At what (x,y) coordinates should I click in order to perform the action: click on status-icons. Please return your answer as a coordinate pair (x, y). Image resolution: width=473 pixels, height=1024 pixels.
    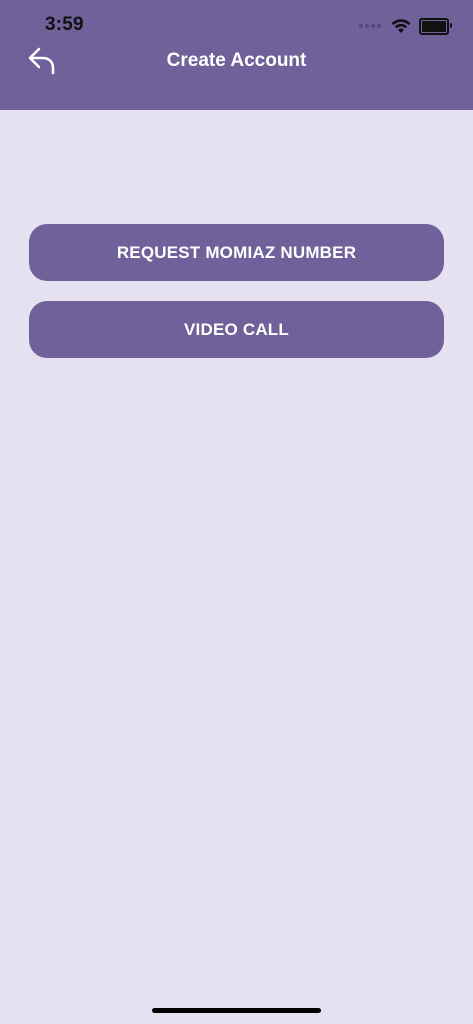
    Looking at the image, I should click on (405, 26).